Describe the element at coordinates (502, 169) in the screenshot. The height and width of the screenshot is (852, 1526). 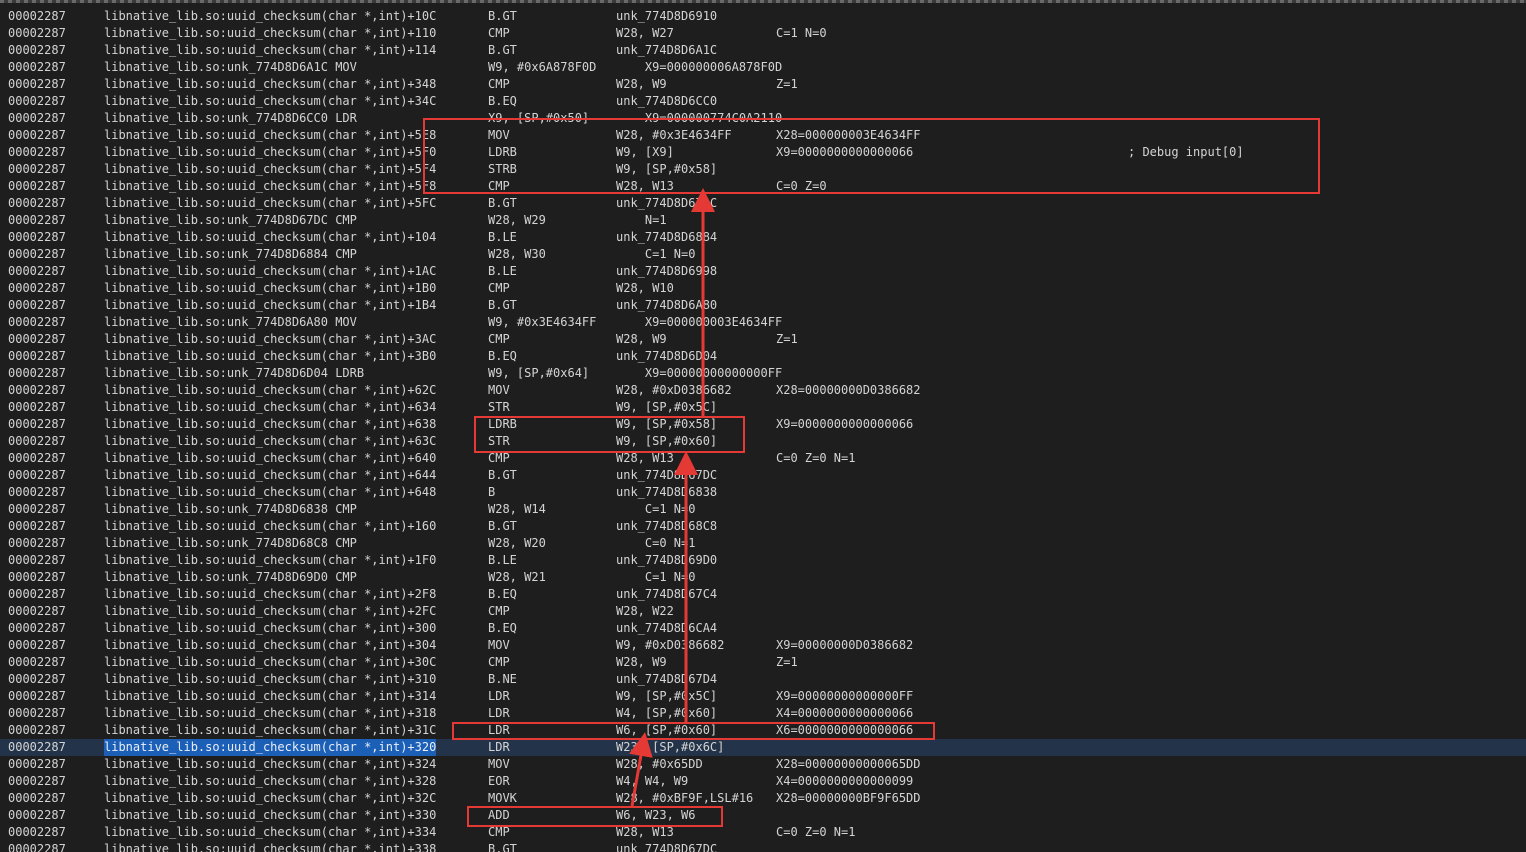
I see `mnemonic: STRB` at that location.